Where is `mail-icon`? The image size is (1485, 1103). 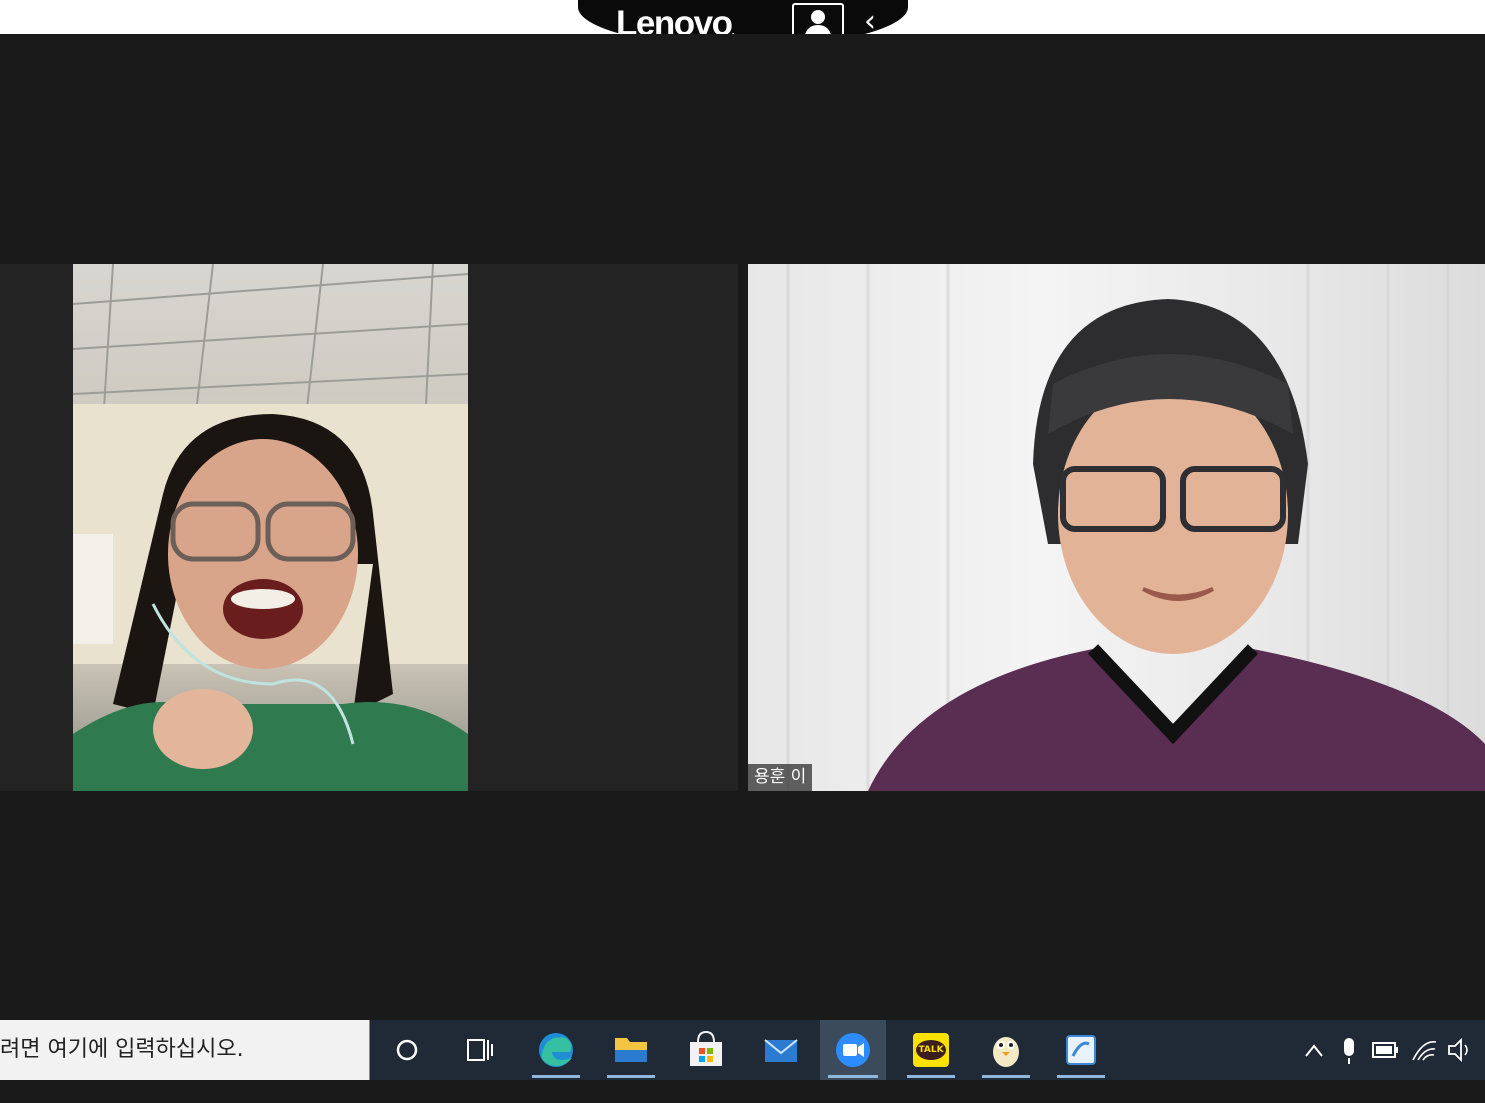 mail-icon is located at coordinates (781, 1050).